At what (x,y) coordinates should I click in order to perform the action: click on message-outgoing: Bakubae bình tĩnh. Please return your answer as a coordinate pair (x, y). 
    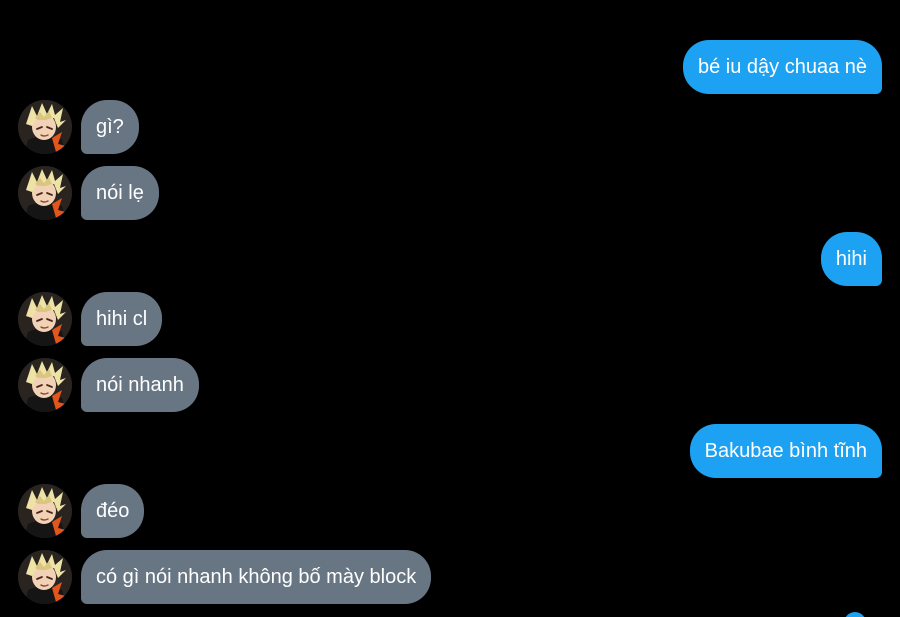
    Looking at the image, I should click on (785, 451).